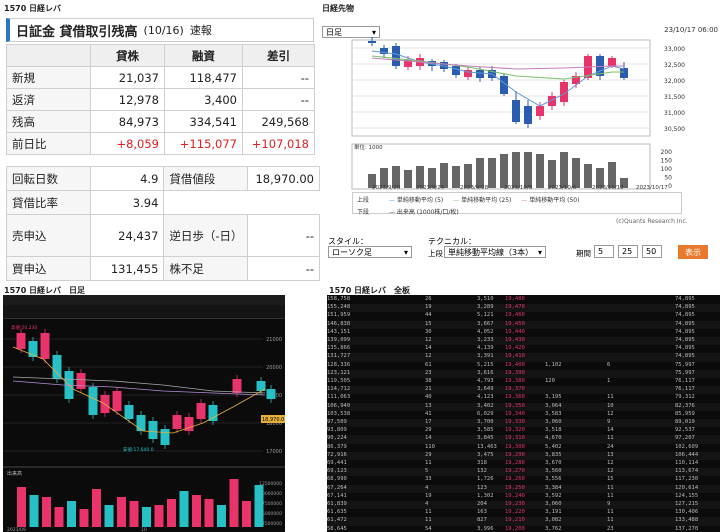 This screenshot has height=532, width=720. I want to click on col-header: 貸株, so click(127, 55).